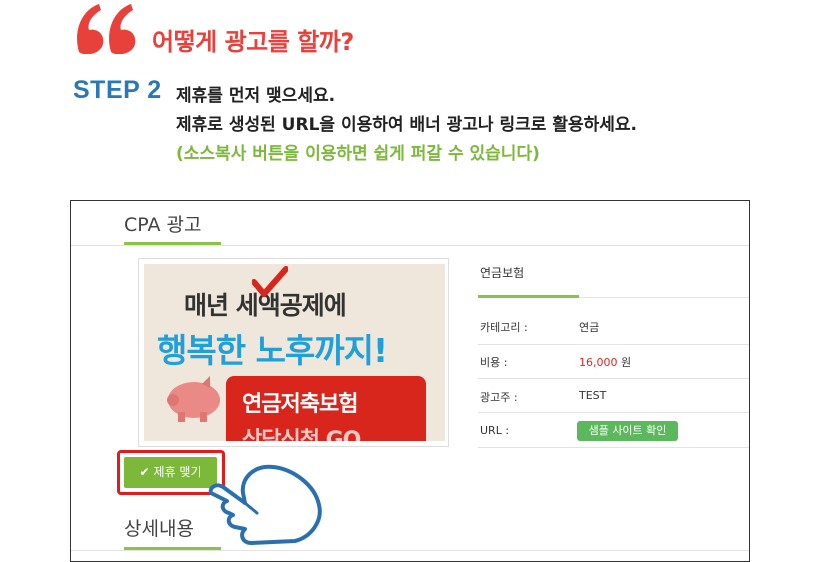  I want to click on instruction-line-2: 제휴로 생성된 URL을 이용하여 배너 광고나 링크로 활용하세요., so click(406, 125).